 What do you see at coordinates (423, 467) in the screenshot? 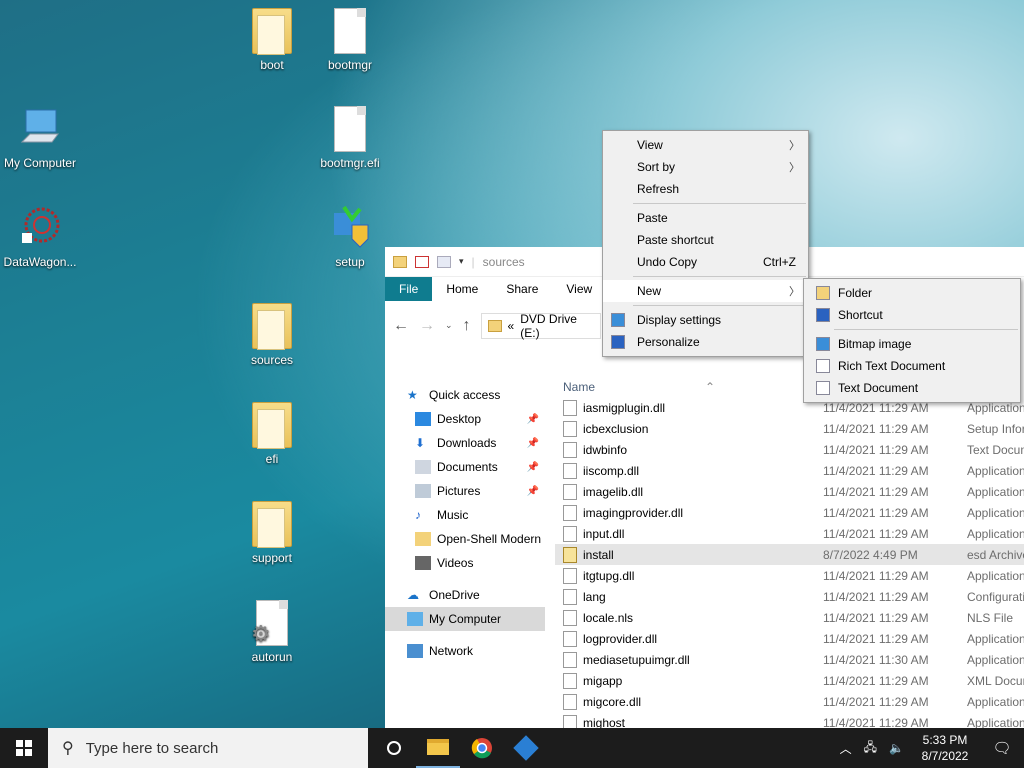
I see `documents-icon` at bounding box center [423, 467].